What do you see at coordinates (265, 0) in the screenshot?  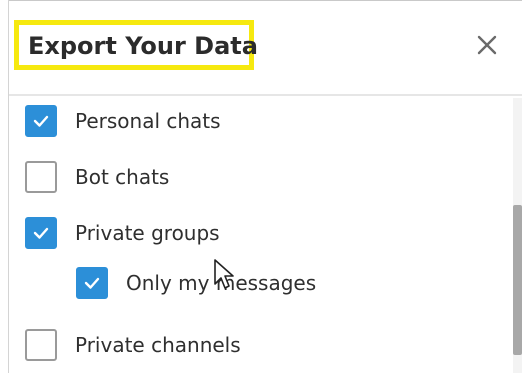 I see `dialog-top-border` at bounding box center [265, 0].